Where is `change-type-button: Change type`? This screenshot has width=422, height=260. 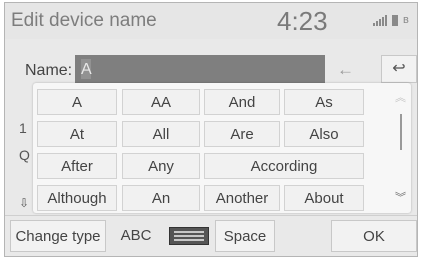
change-type-button: Change type is located at coordinates (58, 236).